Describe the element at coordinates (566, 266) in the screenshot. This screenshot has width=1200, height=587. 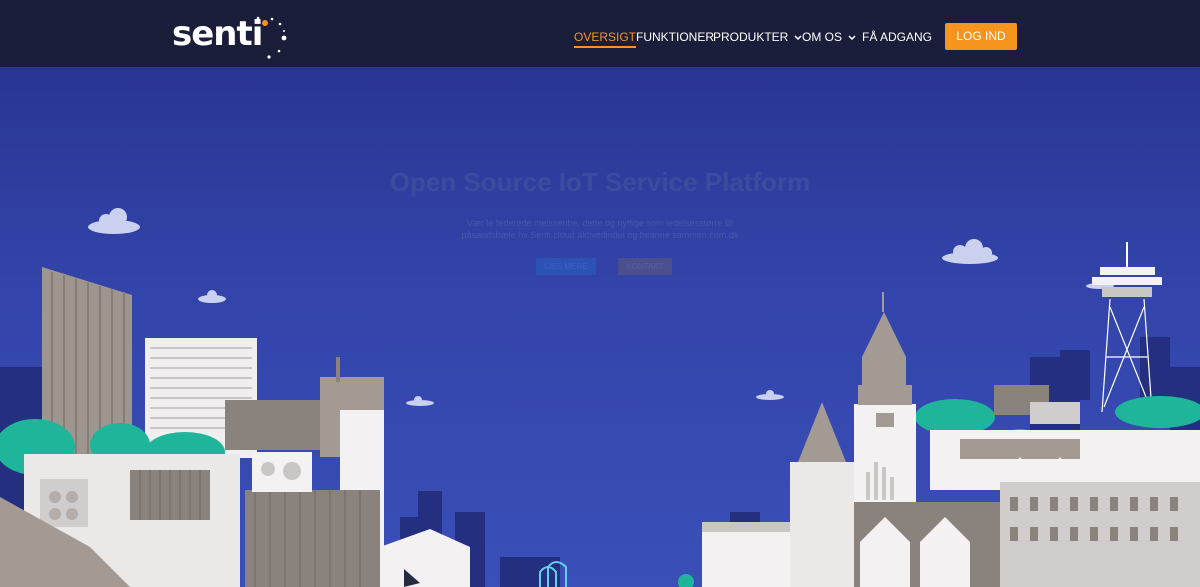
I see `hero-primary-button: LÆS MERE` at that location.